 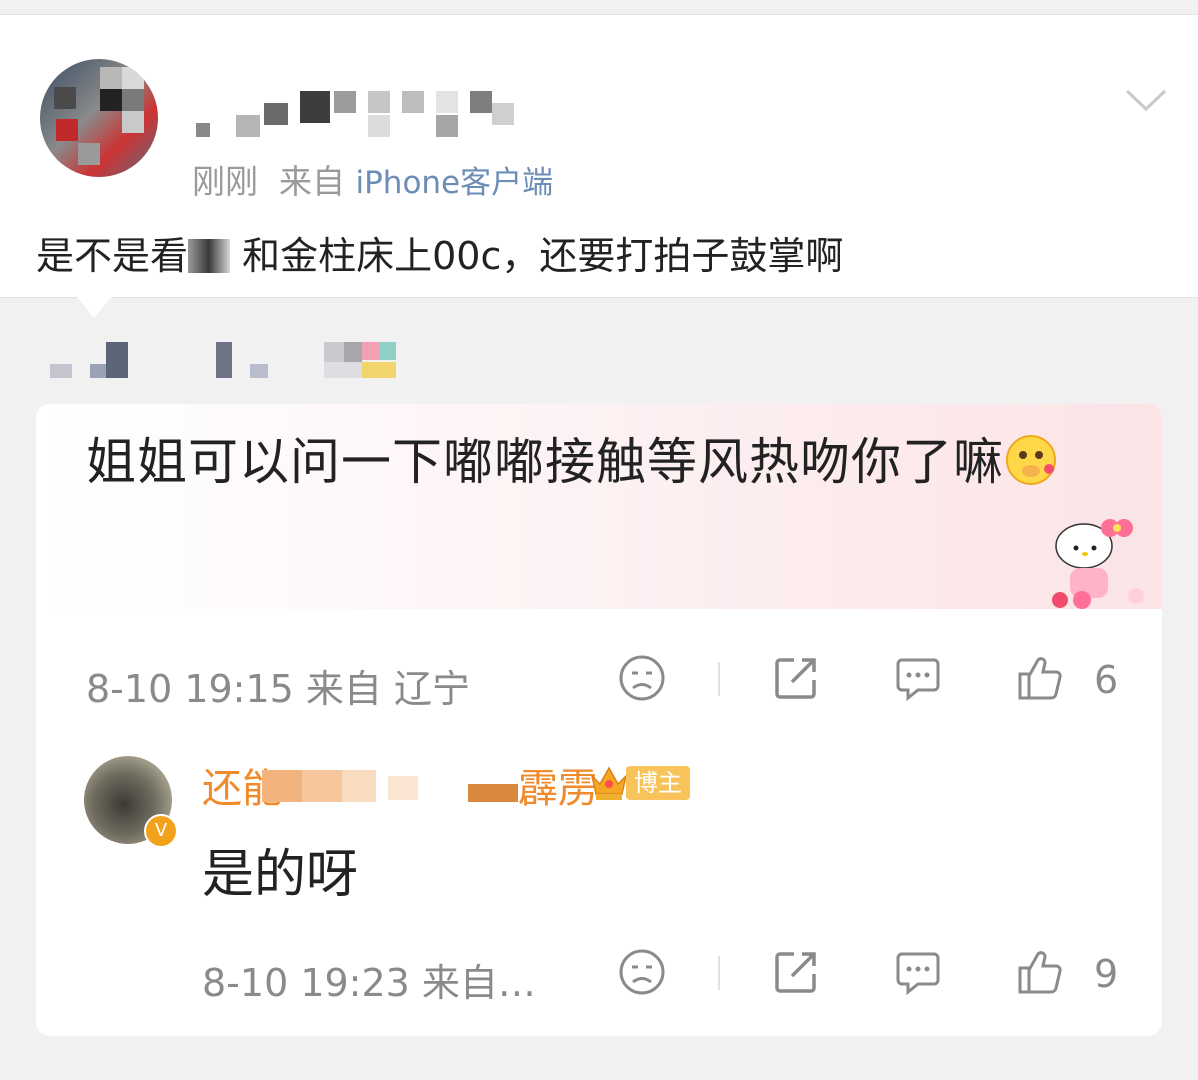 I want to click on comment-author-blurred, so click(x=221, y=360).